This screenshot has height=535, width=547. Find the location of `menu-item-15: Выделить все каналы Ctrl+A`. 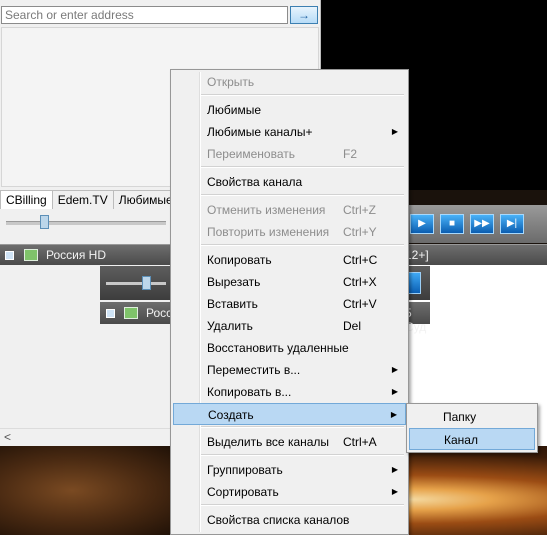

menu-item-15: Выделить все каналы Ctrl+A is located at coordinates (289, 442).